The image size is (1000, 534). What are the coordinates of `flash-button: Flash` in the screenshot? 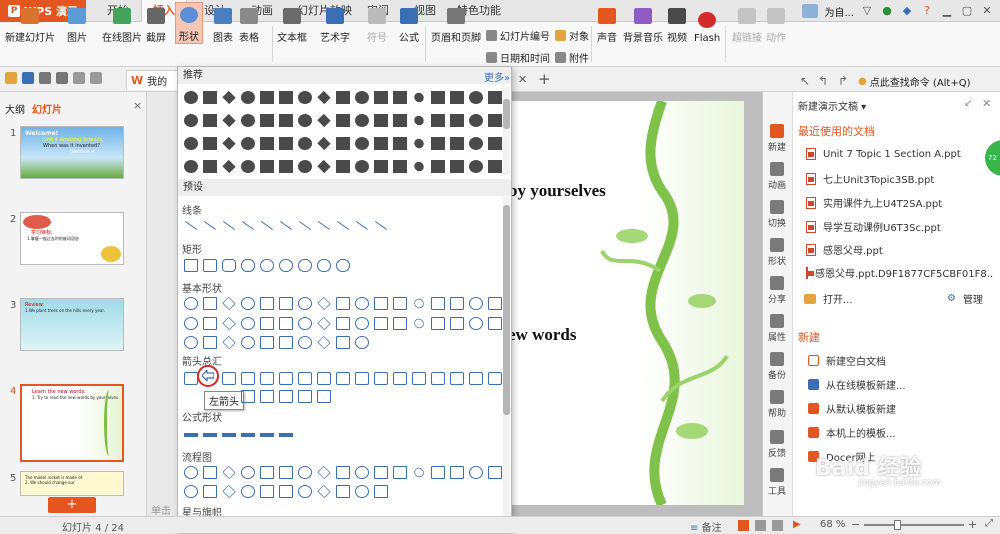 It's located at (707, 23).